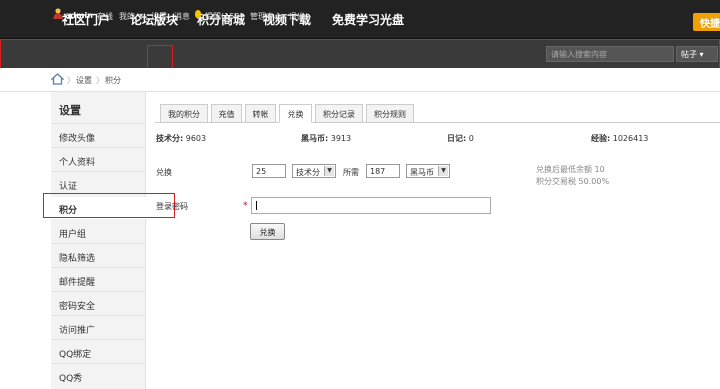  Describe the element at coordinates (256, 205) in the screenshot. I see `text-caret` at that location.